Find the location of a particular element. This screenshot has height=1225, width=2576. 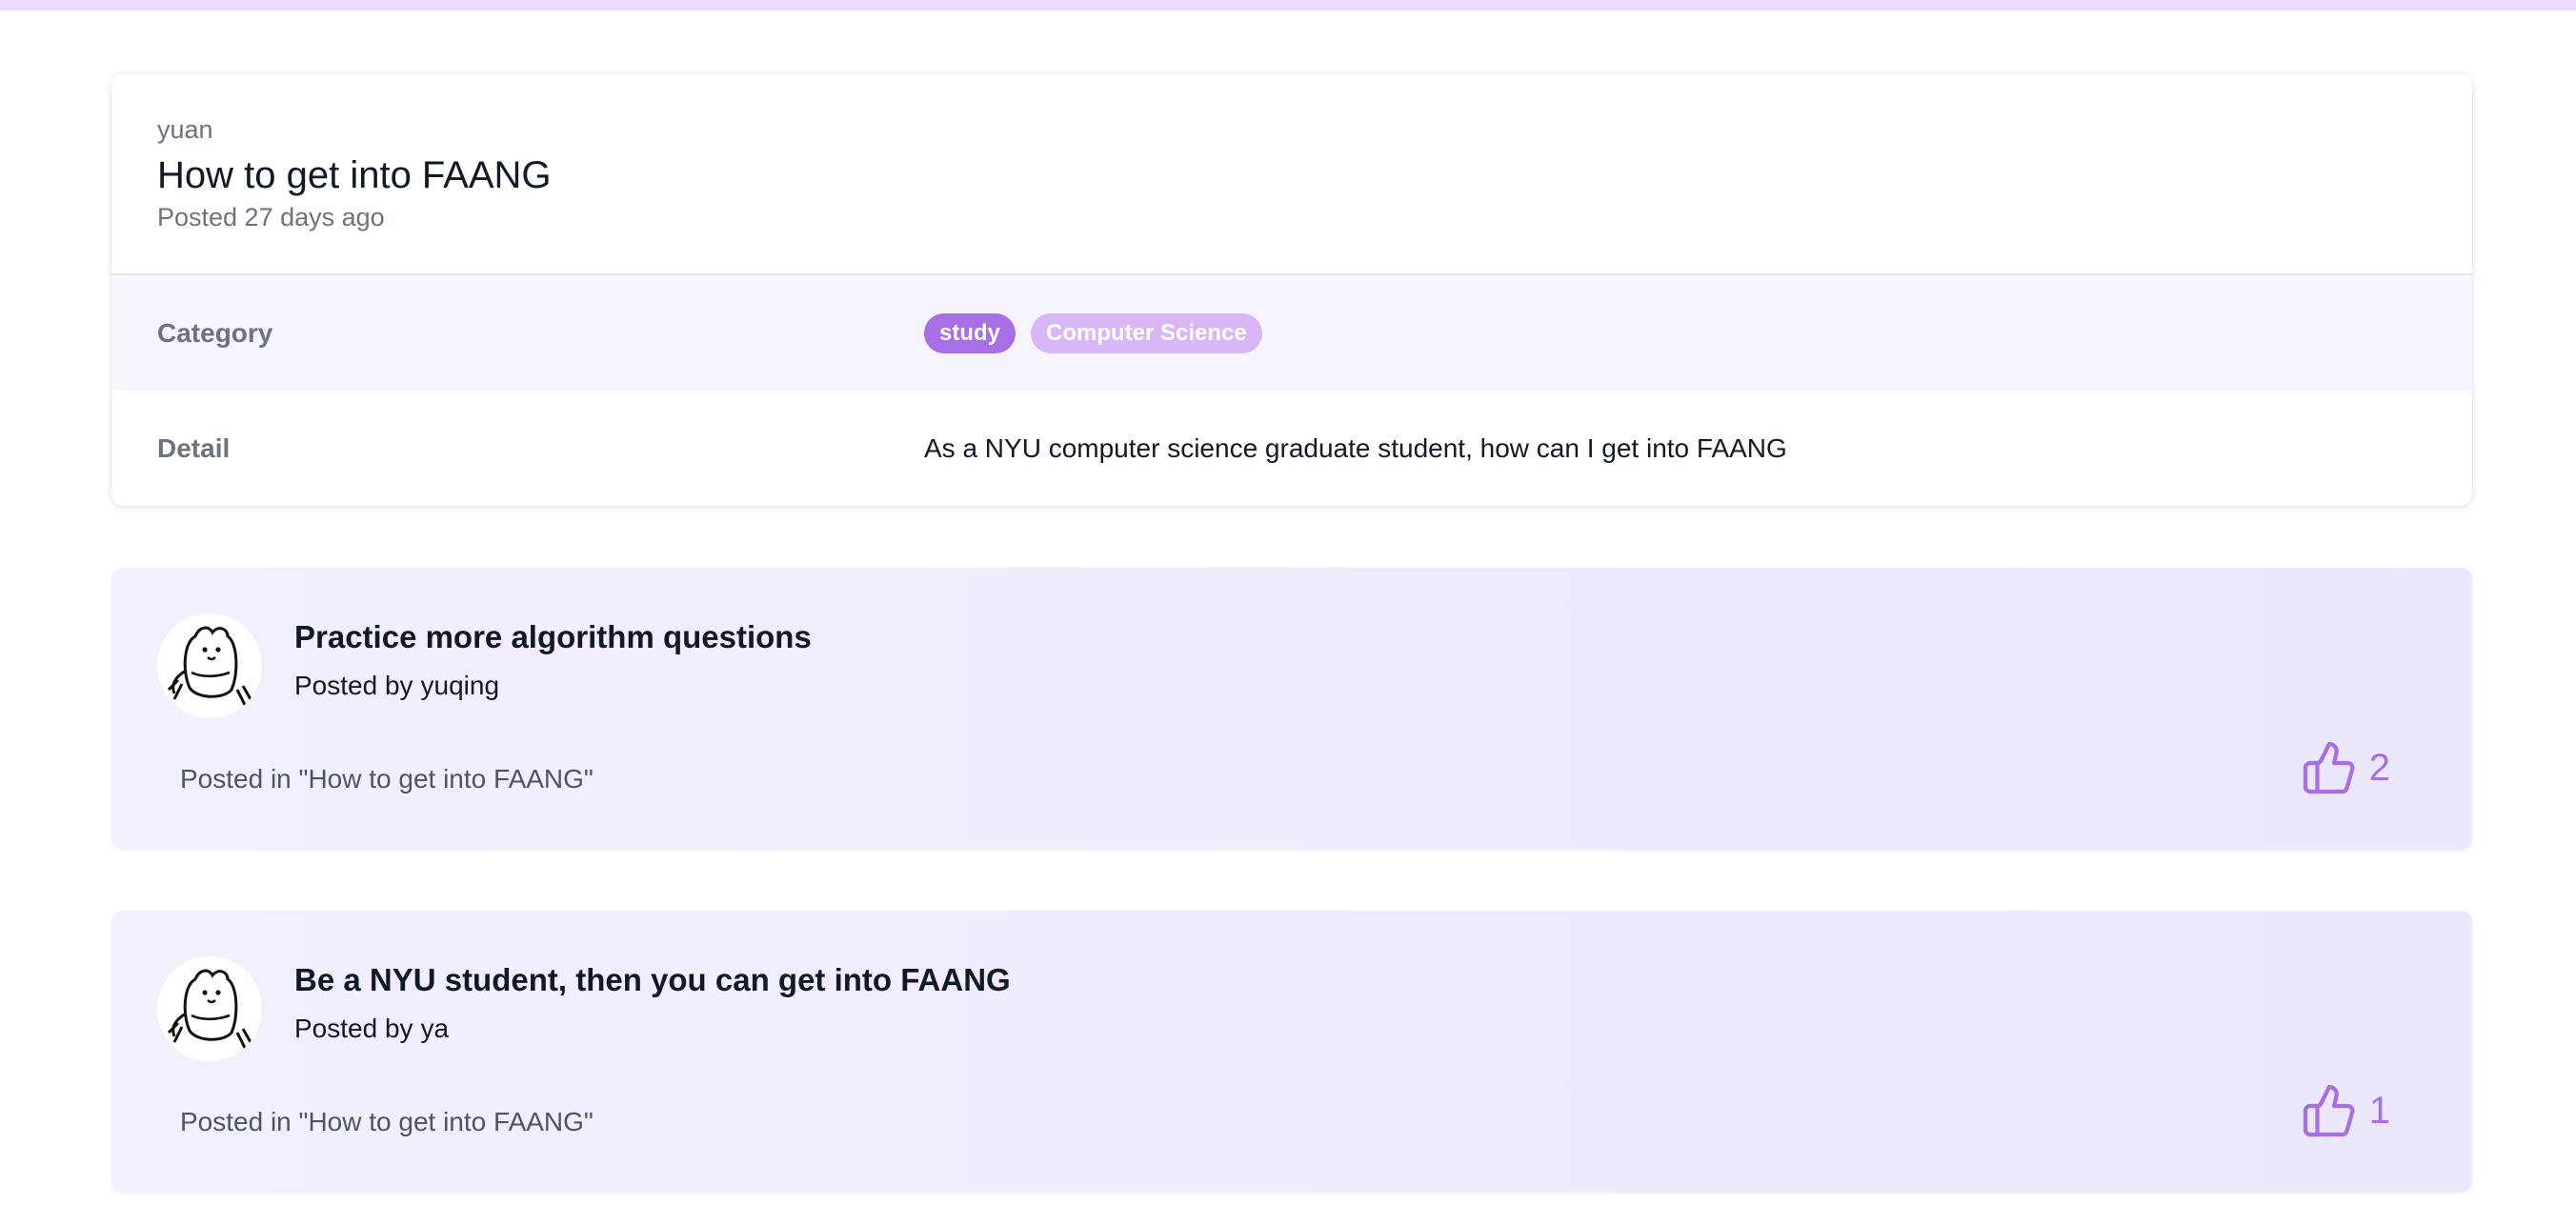

tag-study: study is located at coordinates (970, 332).